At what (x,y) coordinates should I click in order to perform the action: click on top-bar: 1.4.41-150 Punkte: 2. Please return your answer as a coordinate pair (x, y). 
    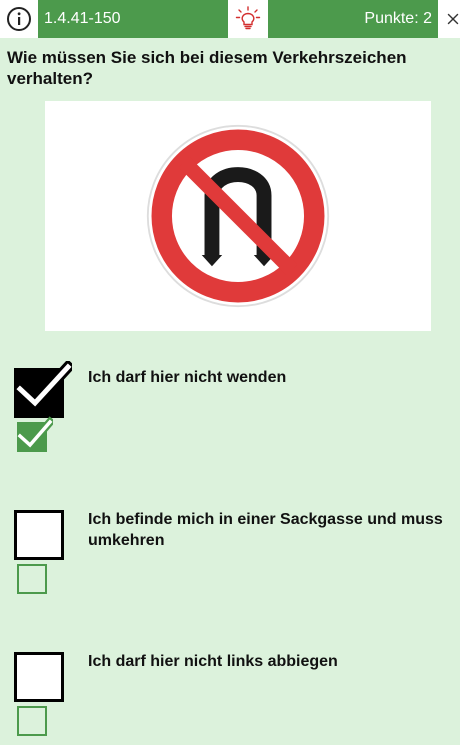
    Looking at the image, I should click on (230, 19).